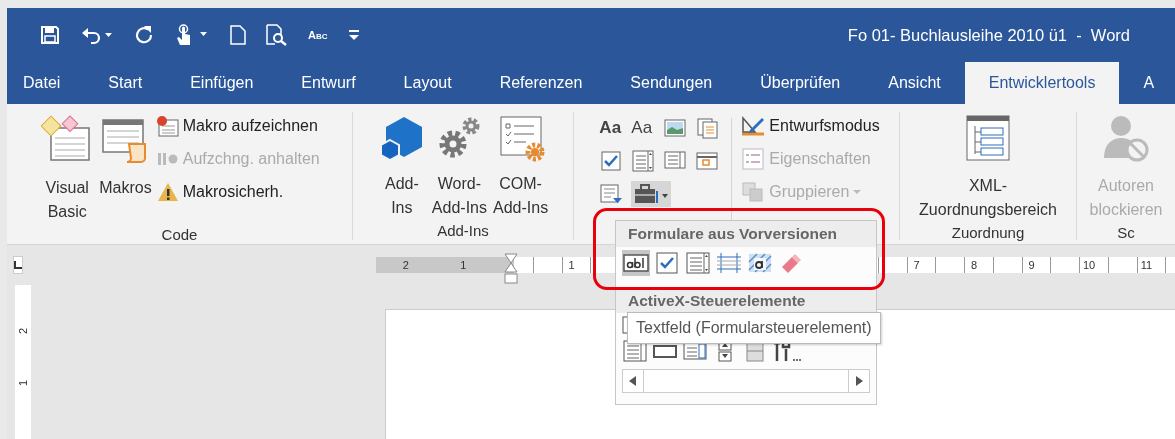 The height and width of the screenshot is (439, 1175). What do you see at coordinates (810, 126) in the screenshot?
I see `ribbon-button: Entwurfsmodus` at bounding box center [810, 126].